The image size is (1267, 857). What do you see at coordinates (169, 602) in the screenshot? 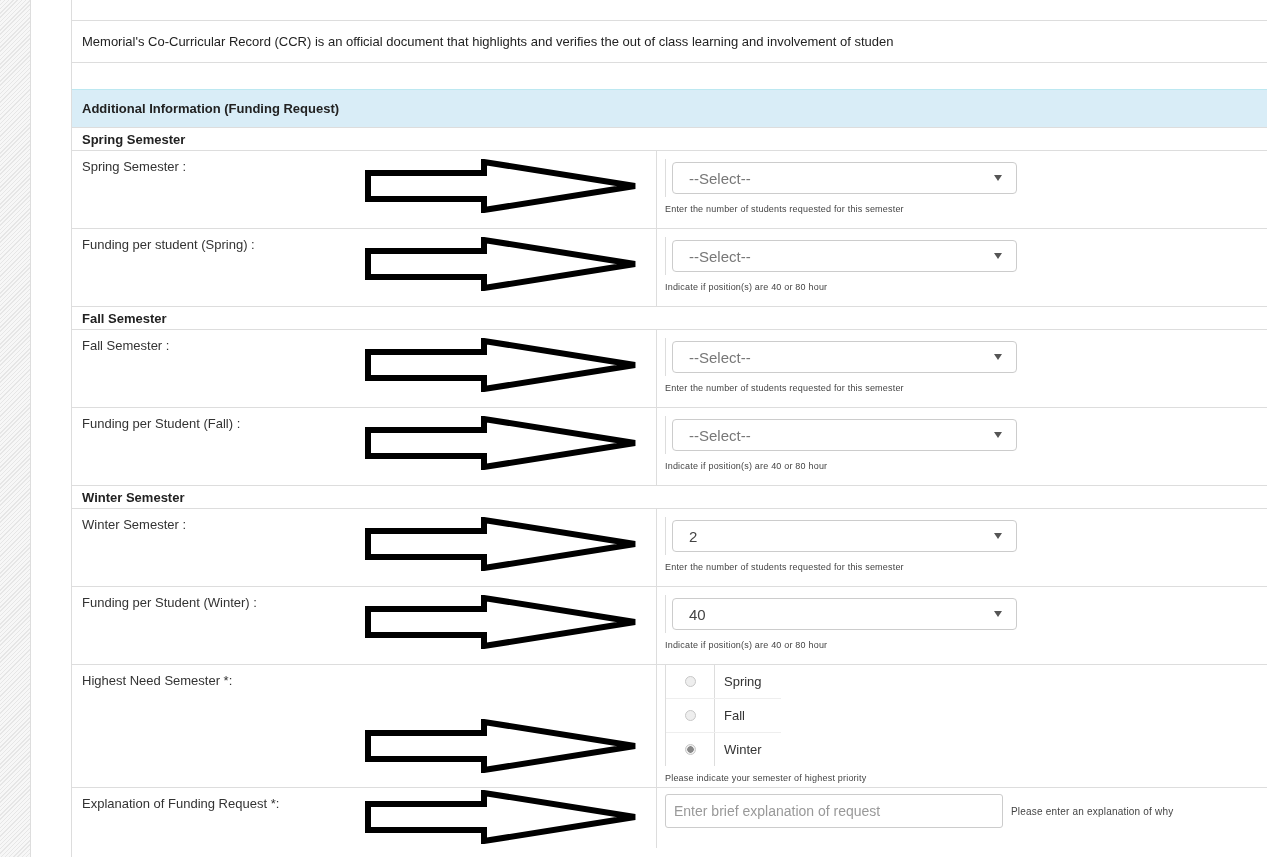
I see `field-label: Funding per Student (Winter) :` at bounding box center [169, 602].